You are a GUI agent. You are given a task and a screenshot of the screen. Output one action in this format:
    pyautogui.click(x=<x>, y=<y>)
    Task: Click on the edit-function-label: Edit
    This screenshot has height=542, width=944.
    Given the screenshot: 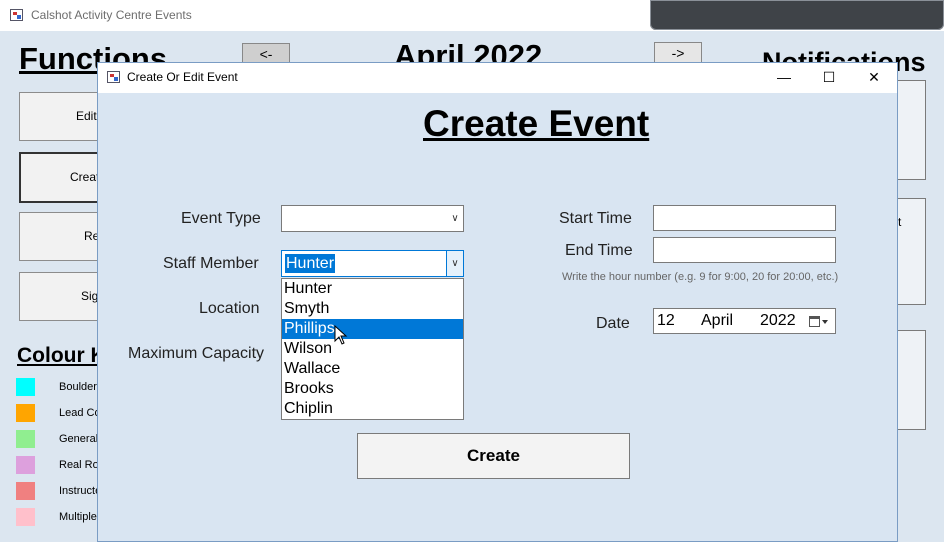 What is the action you would take?
    pyautogui.click(x=86, y=116)
    